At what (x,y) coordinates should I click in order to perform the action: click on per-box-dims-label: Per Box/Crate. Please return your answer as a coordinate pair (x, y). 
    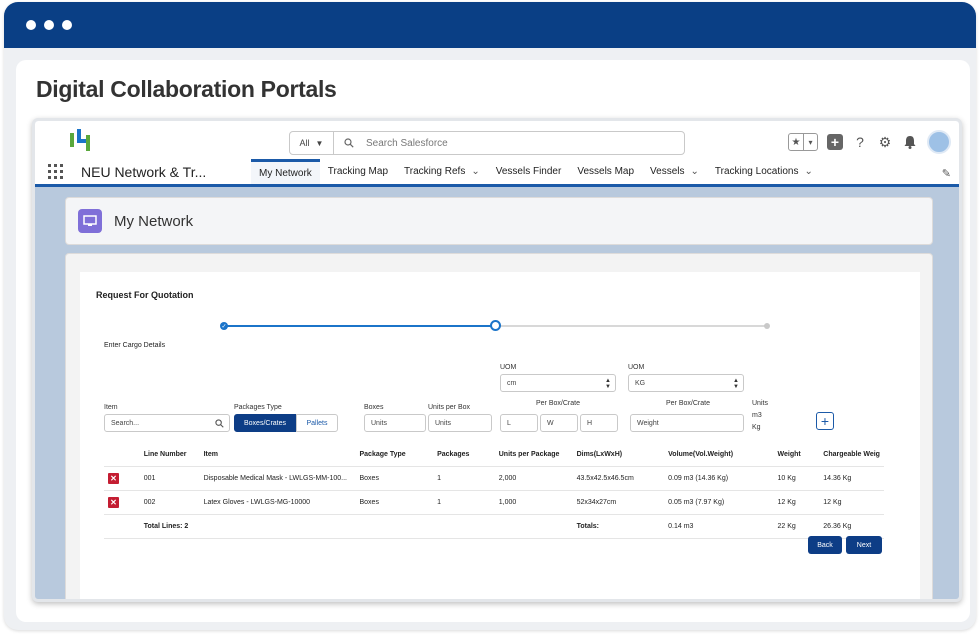
    Looking at the image, I should click on (558, 403).